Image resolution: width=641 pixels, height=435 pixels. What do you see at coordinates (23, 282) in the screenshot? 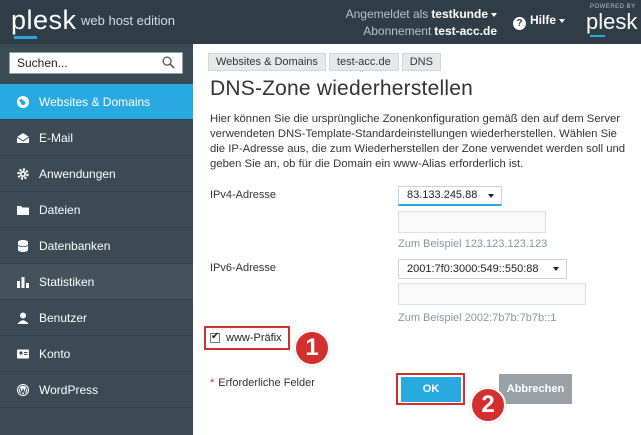
I see `bar-chart-icon` at bounding box center [23, 282].